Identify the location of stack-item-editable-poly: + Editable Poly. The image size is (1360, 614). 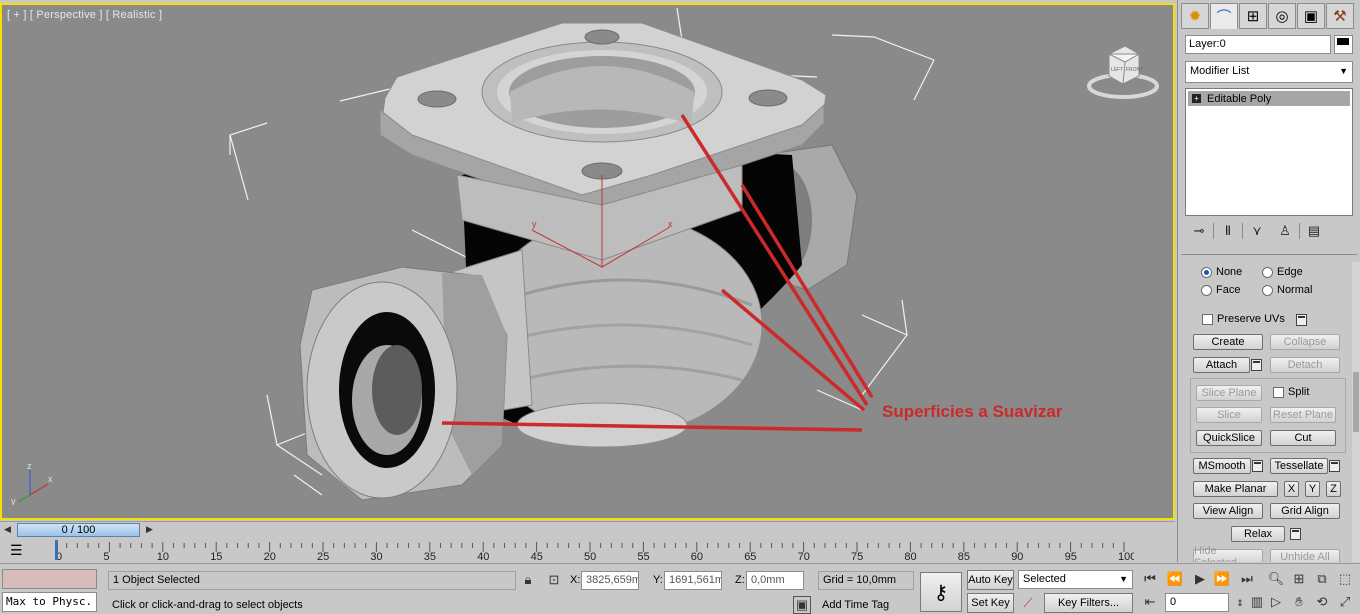
(1269, 98).